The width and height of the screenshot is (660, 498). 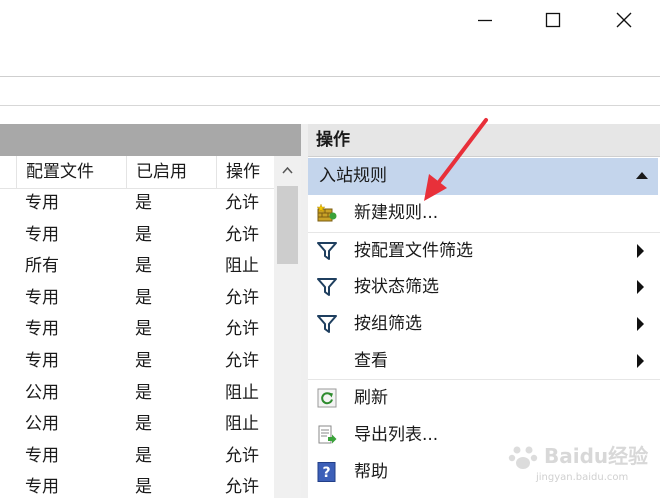 I want to click on annotation-arrow, so click(x=456, y=159).